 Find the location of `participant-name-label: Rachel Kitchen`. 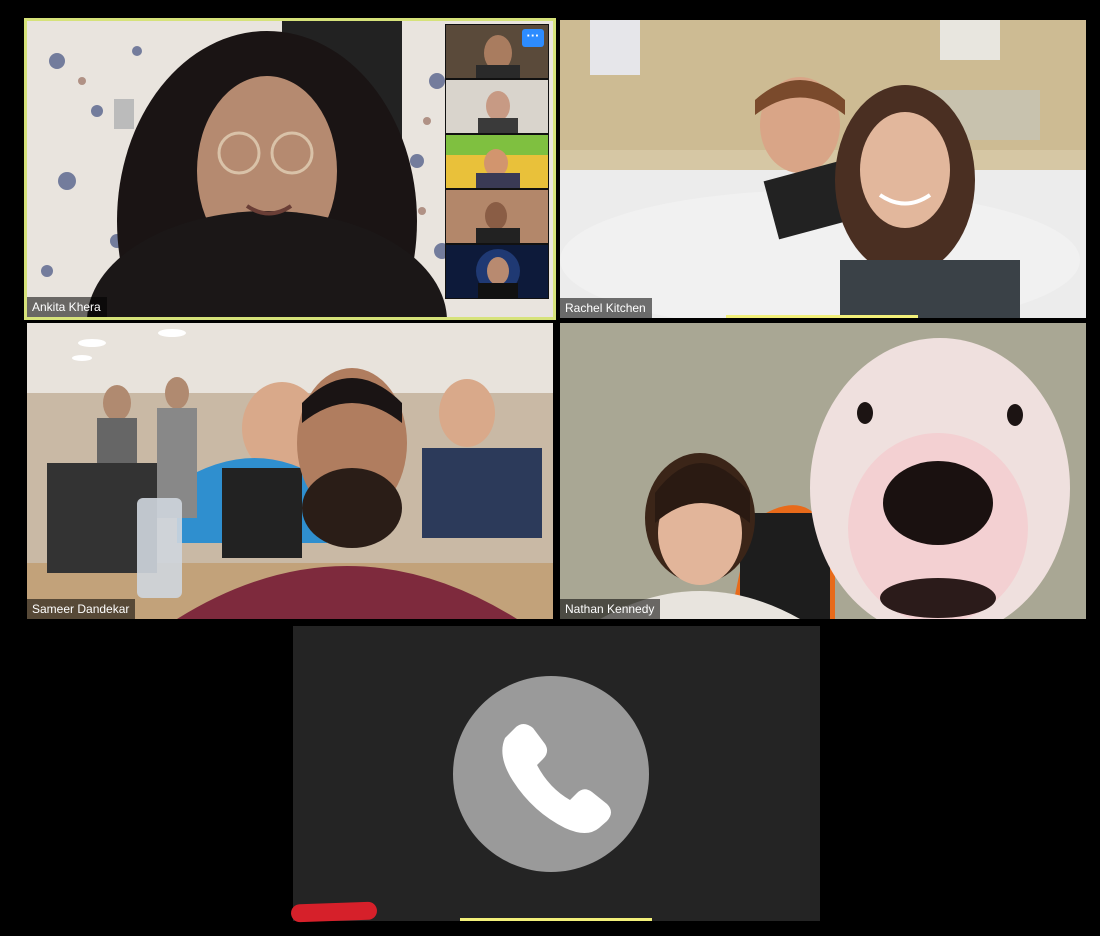

participant-name-label: Rachel Kitchen is located at coordinates (606, 308).